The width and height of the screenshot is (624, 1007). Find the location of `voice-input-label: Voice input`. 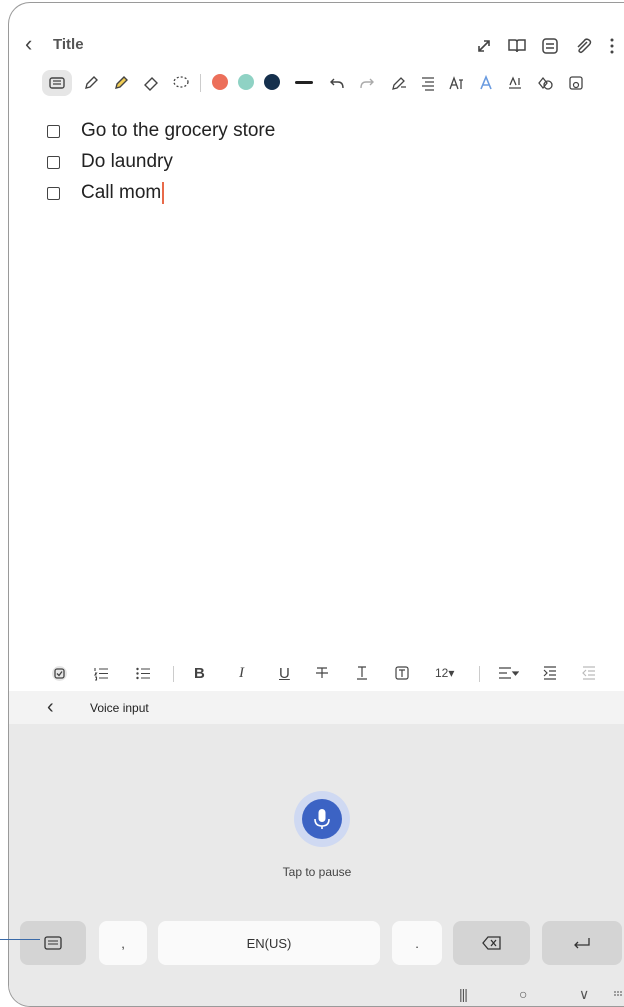

voice-input-label: Voice input is located at coordinates (119, 708).